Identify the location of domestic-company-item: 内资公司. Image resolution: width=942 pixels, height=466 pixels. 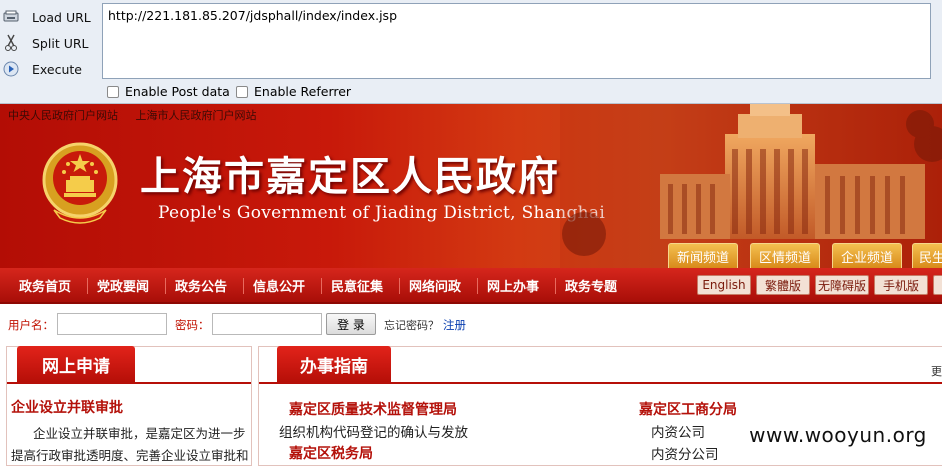
(678, 431).